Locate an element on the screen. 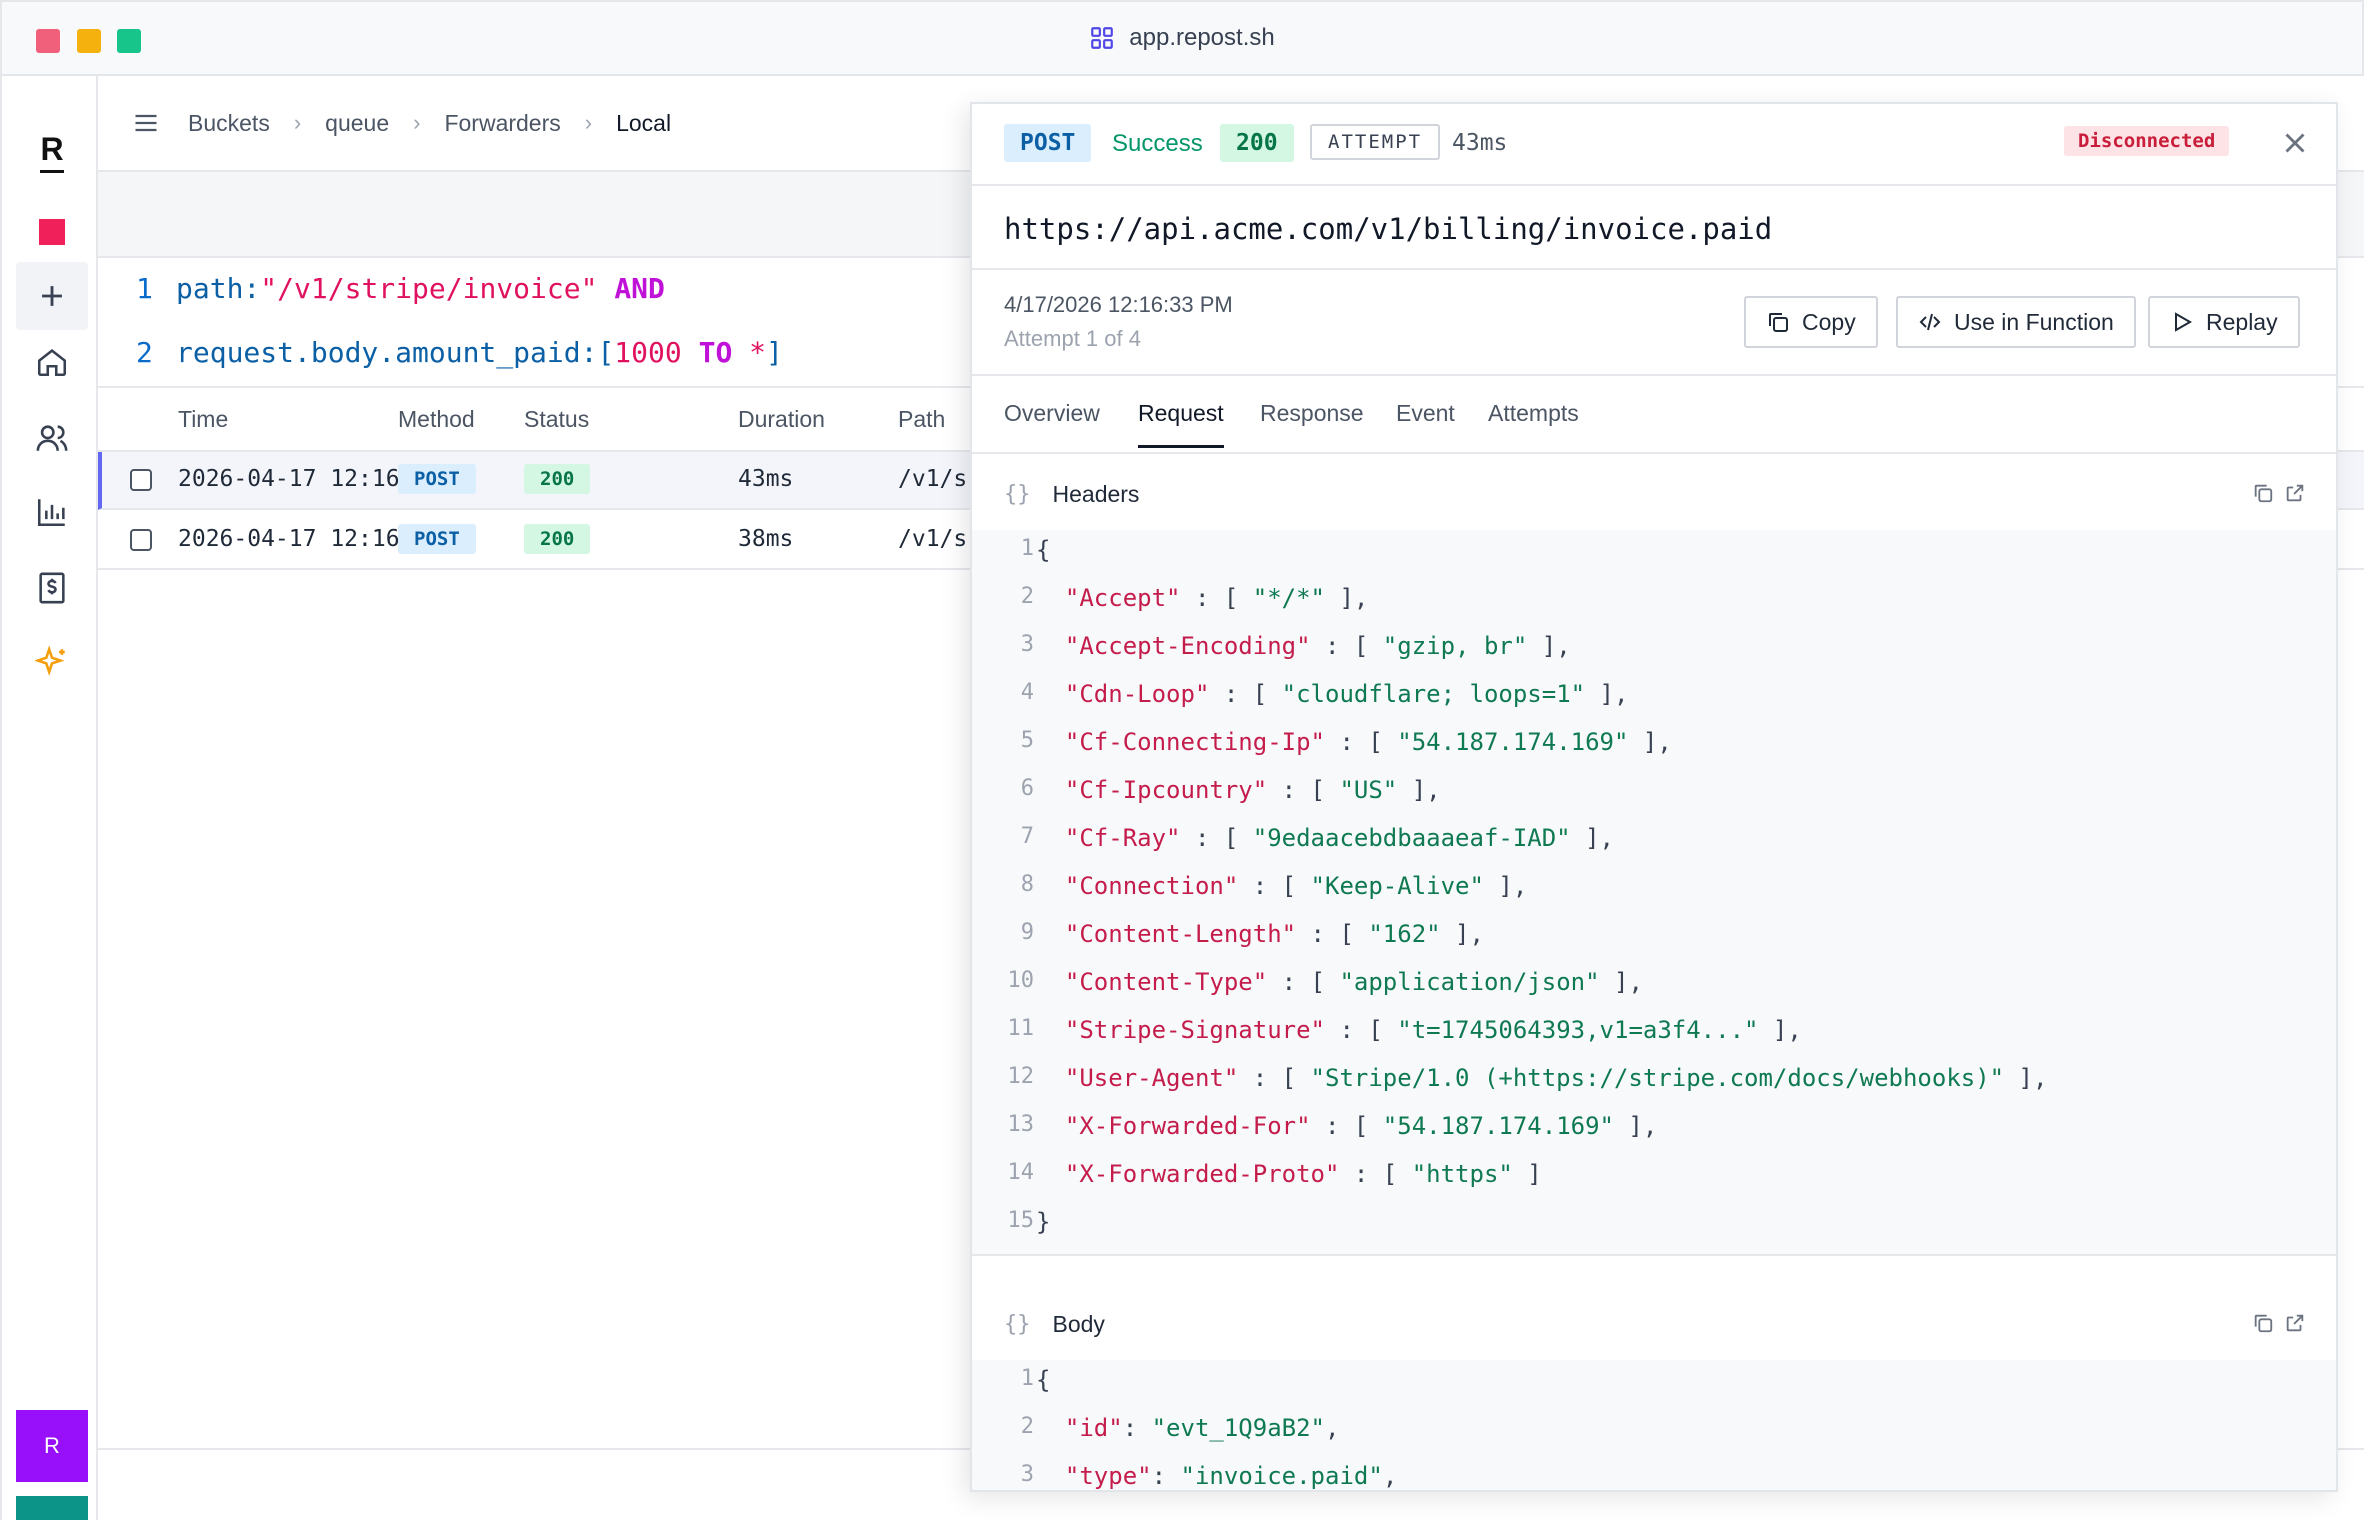 The width and height of the screenshot is (2364, 1520). users-button is located at coordinates (52, 438).